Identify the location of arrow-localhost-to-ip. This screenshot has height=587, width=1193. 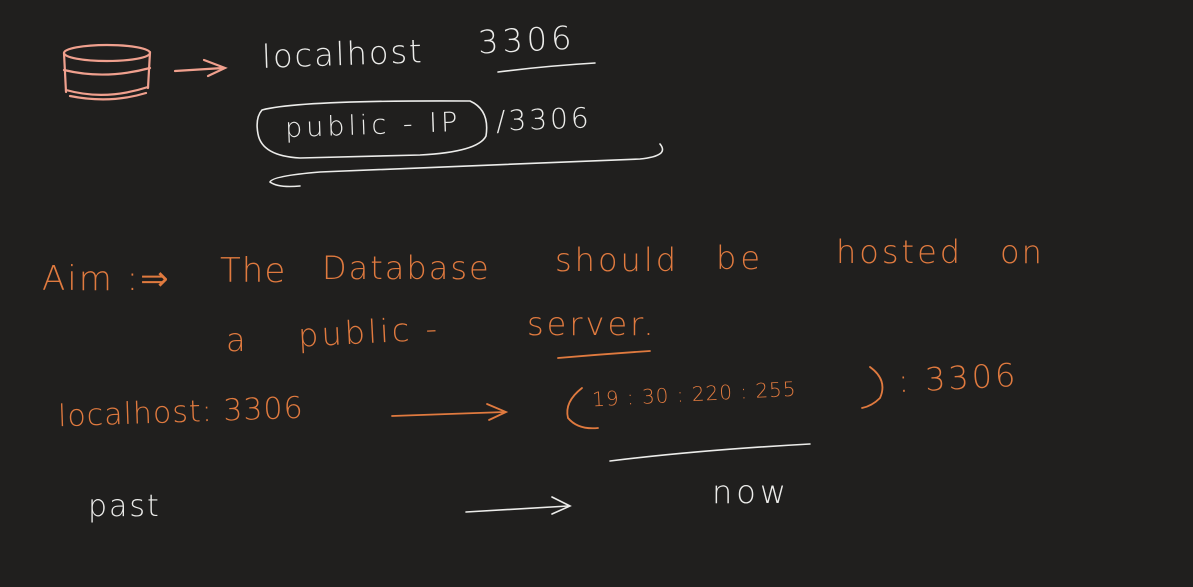
(450, 412).